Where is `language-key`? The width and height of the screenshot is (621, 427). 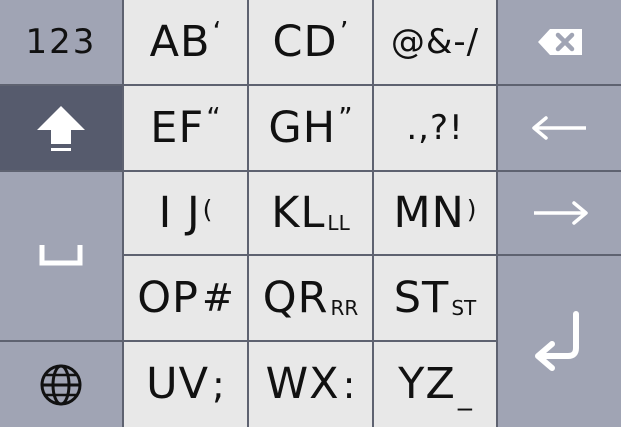
language-key is located at coordinates (61, 384).